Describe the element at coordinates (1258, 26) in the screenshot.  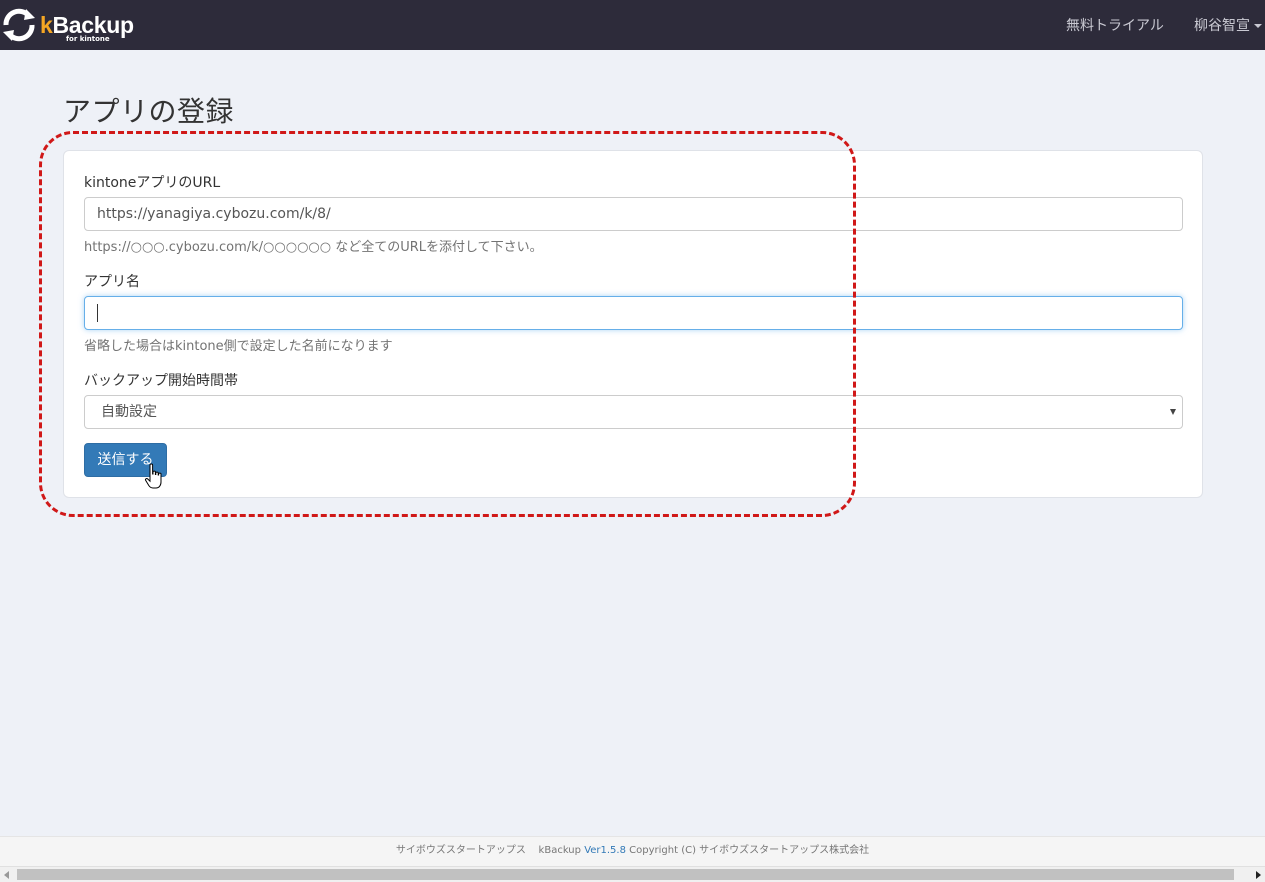
I see `caret-down-icon` at that location.